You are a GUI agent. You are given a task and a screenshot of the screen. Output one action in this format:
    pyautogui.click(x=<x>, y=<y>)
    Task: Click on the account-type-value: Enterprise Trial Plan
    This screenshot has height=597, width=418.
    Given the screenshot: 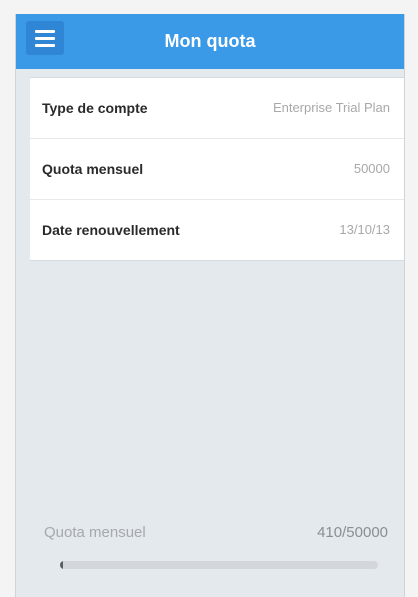 What is the action you would take?
    pyautogui.click(x=331, y=107)
    